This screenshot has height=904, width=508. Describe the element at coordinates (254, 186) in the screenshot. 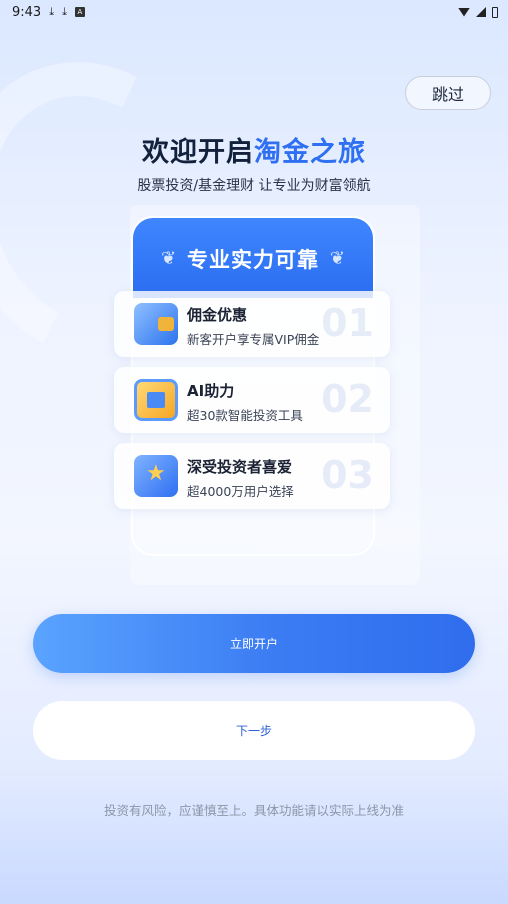

I see `page-subtitle: 股票投资/基金理财 让专业为财富领航` at that location.